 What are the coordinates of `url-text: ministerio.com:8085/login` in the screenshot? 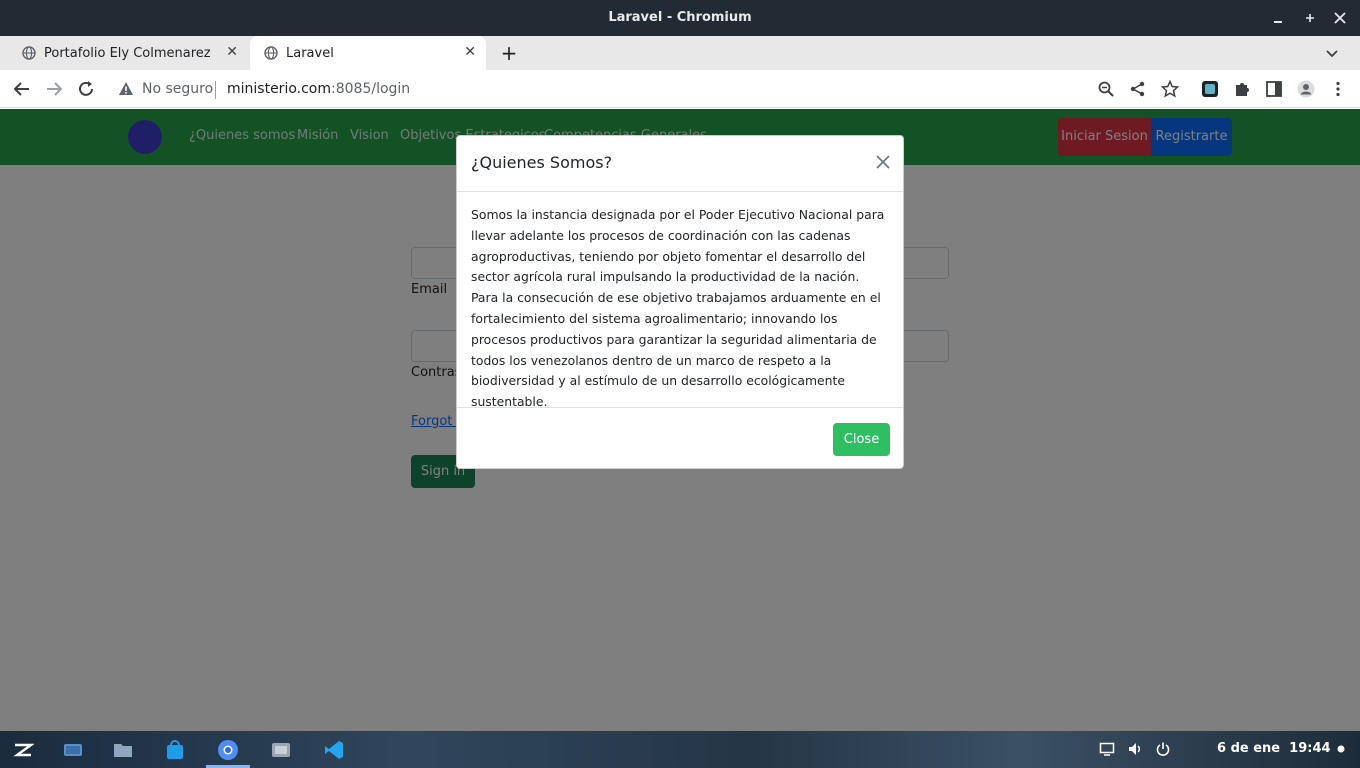 It's located at (318, 89).